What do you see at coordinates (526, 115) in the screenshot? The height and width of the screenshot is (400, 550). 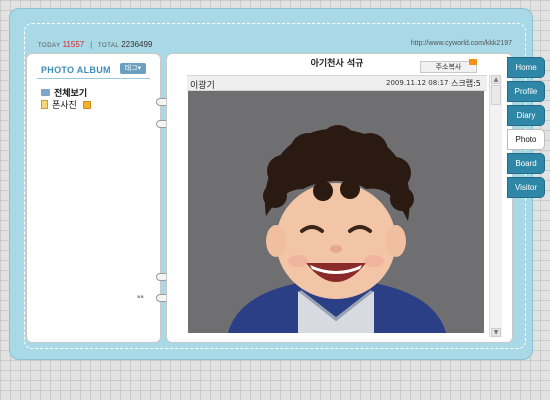 I see `tab-diary: Diary` at bounding box center [526, 115].